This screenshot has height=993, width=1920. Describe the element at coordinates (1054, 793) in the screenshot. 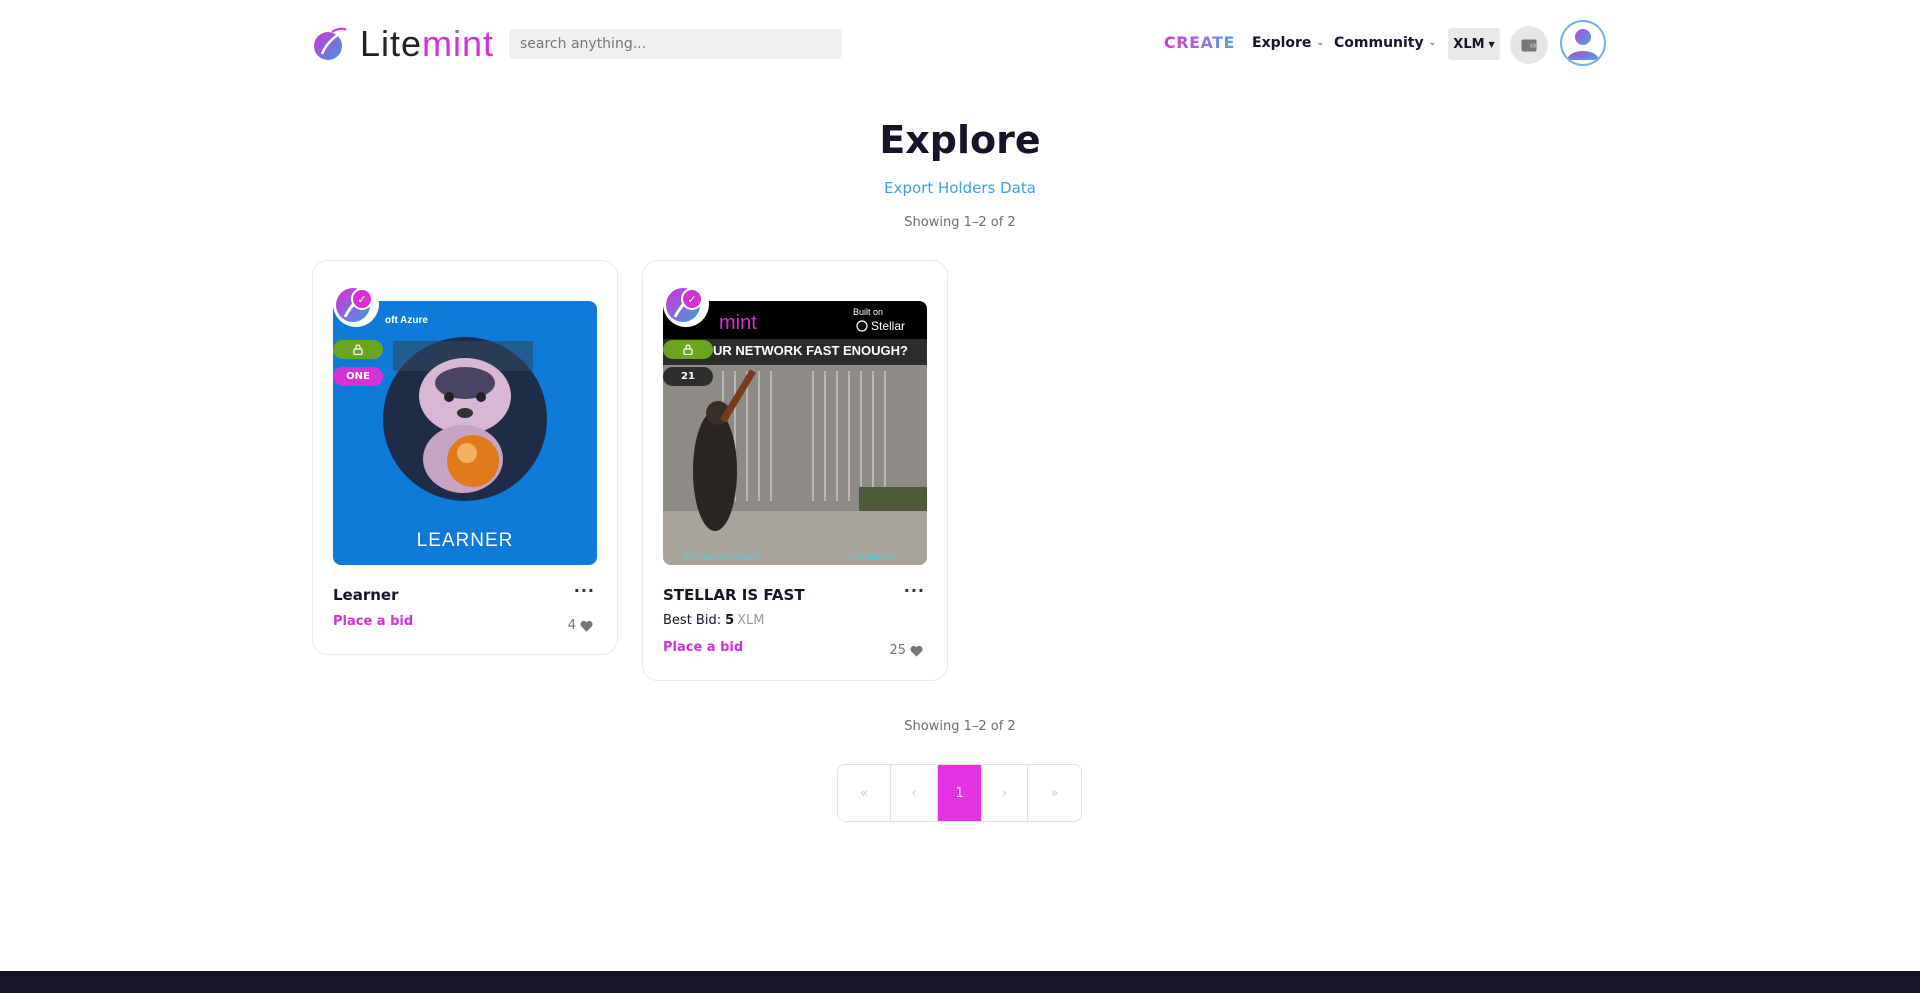

I see `last-page-button: »` at that location.